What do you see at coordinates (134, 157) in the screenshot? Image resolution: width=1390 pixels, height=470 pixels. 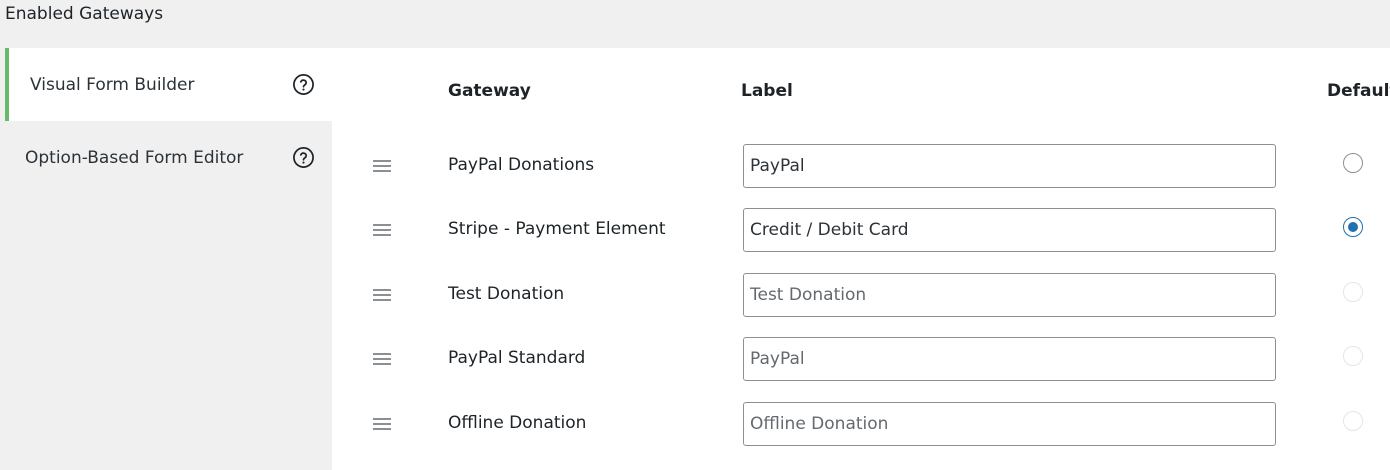 I see `tab-label: Option-Based Form Editor` at bounding box center [134, 157].